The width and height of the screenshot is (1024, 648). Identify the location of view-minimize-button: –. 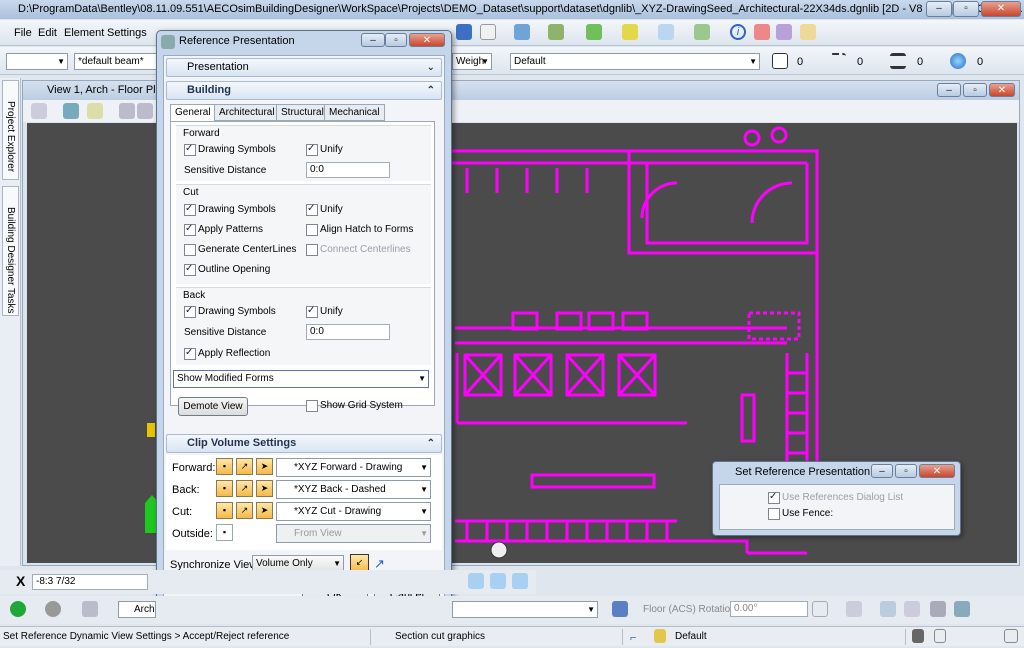
(949, 90).